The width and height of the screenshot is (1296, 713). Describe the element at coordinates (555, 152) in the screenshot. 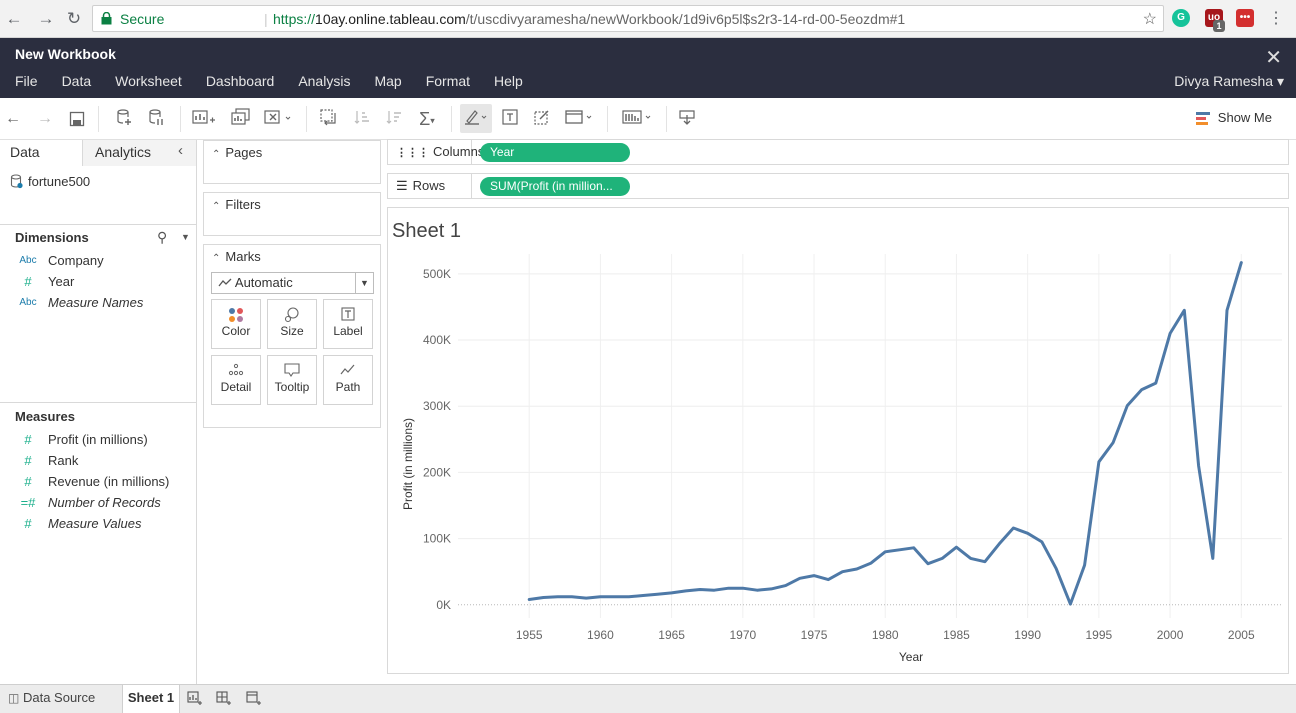

I see `year-pill: Year` at that location.